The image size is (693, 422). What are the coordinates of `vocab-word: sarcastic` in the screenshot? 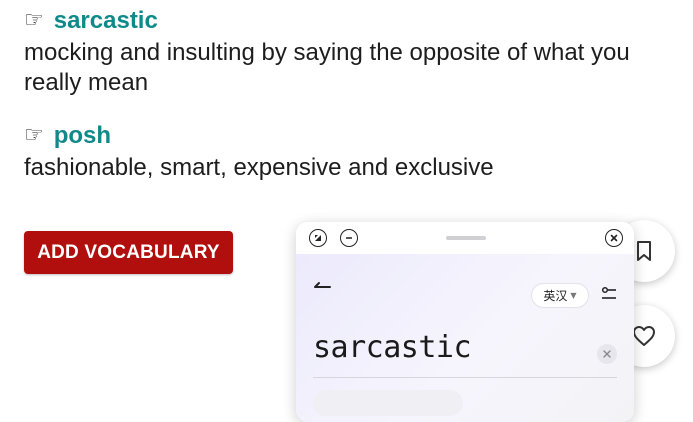 It's located at (106, 21).